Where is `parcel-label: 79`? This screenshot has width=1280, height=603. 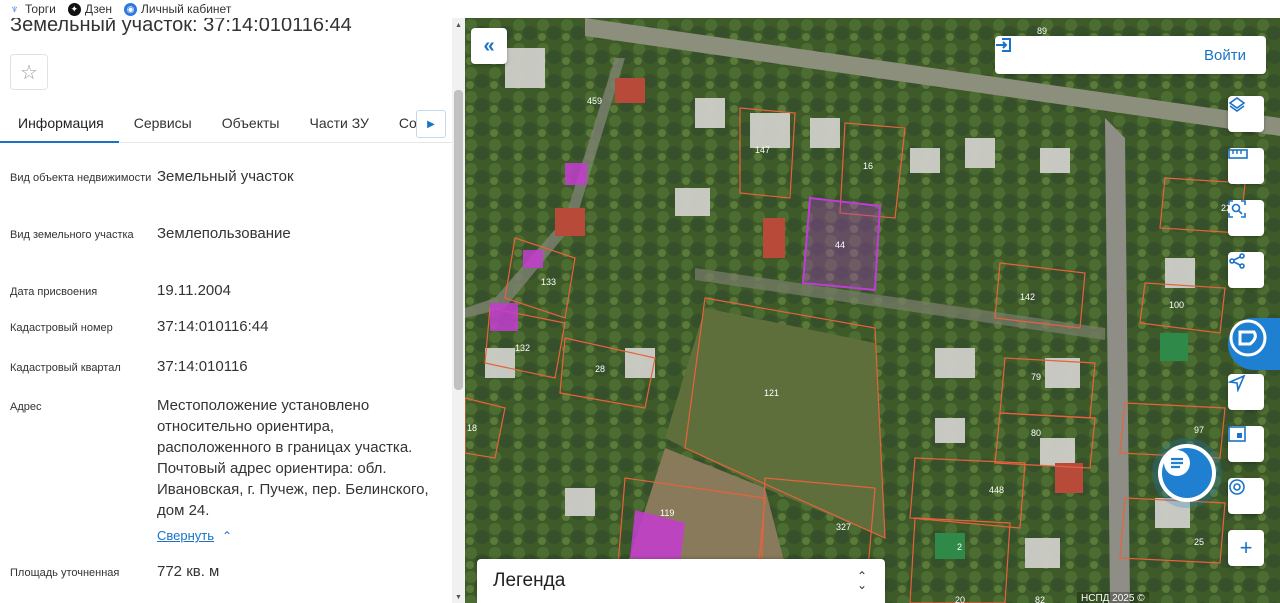
parcel-label: 79 is located at coordinates (1036, 377).